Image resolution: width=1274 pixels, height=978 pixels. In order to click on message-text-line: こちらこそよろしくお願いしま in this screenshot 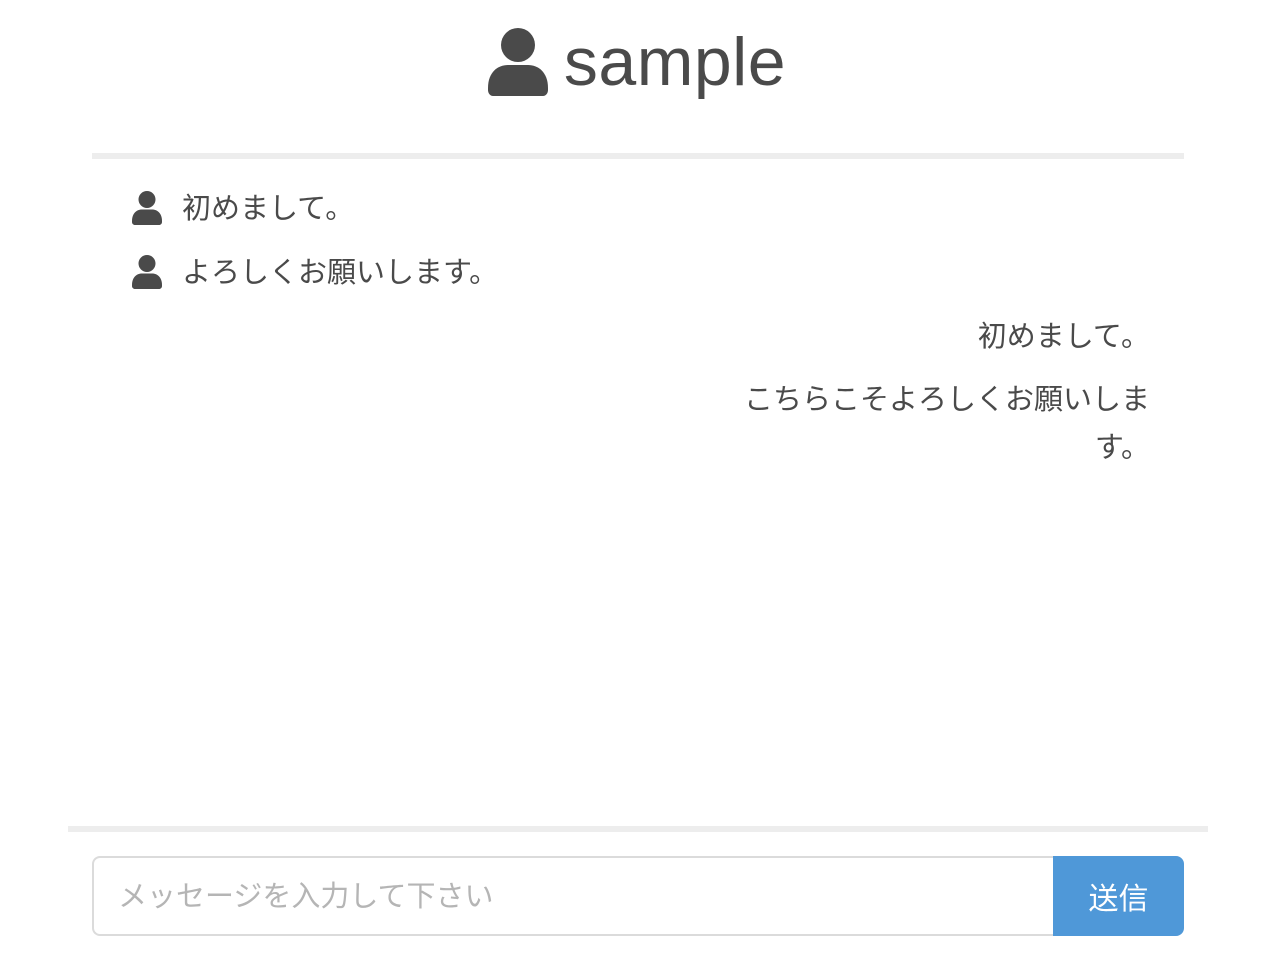, I will do `click(946, 399)`.